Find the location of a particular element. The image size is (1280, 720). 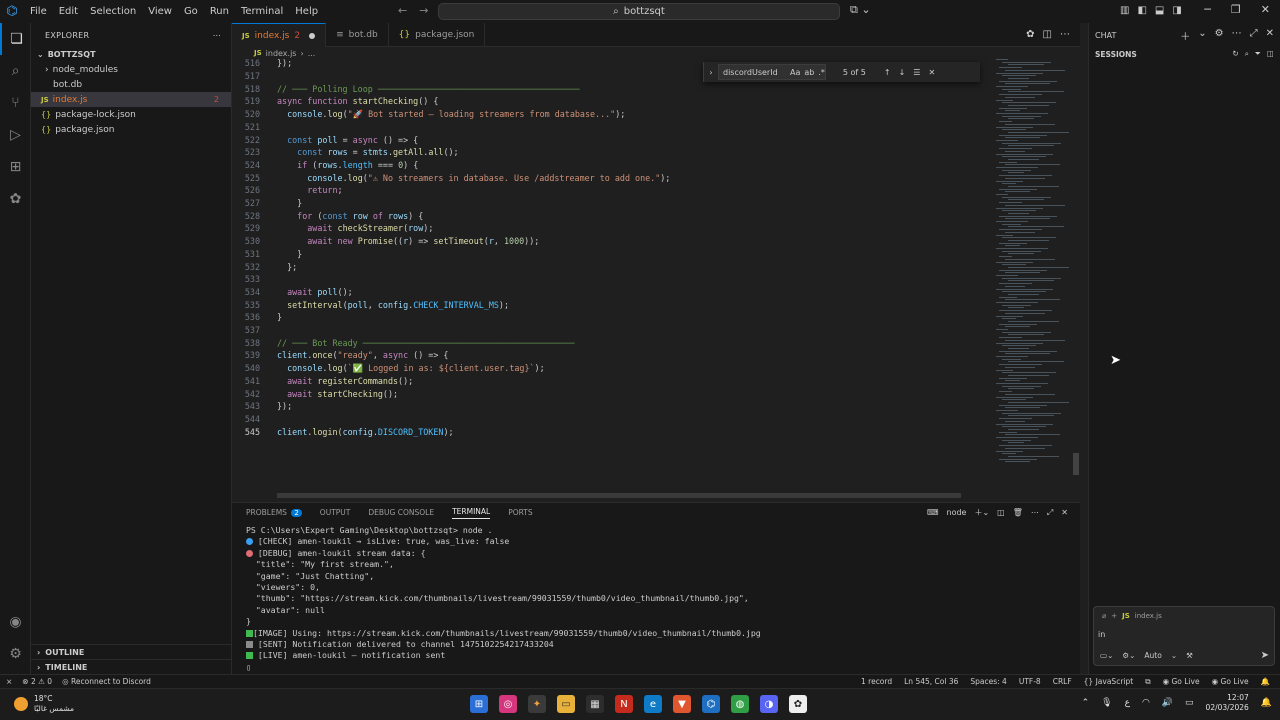

new-chat-plus-icon: ＋ is located at coordinates (1185, 35).